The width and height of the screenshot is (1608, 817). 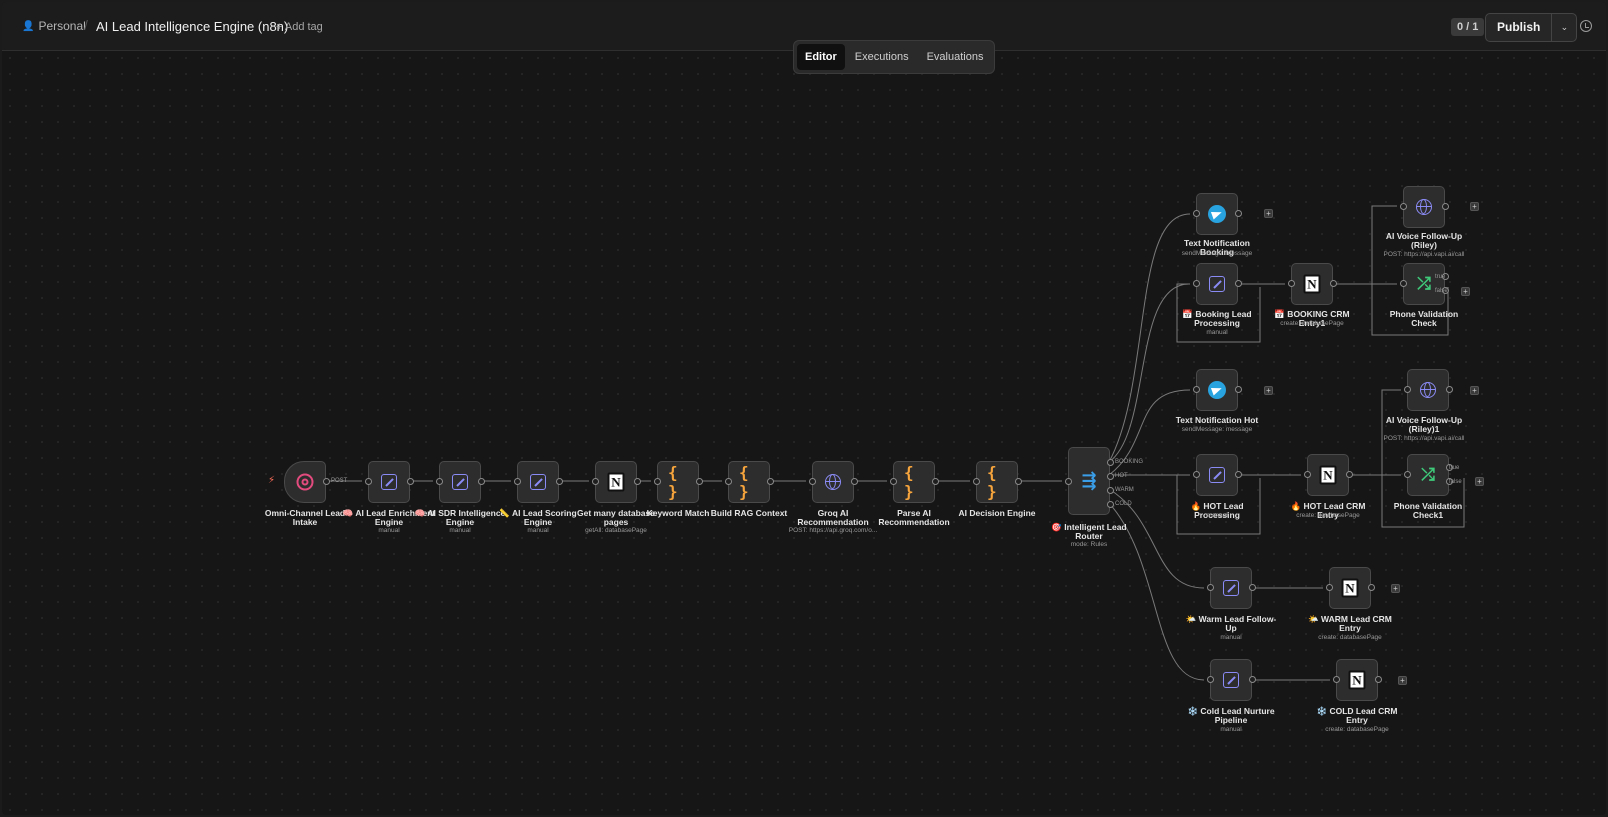 What do you see at coordinates (1089, 481) in the screenshot?
I see `node-router: ⇶` at bounding box center [1089, 481].